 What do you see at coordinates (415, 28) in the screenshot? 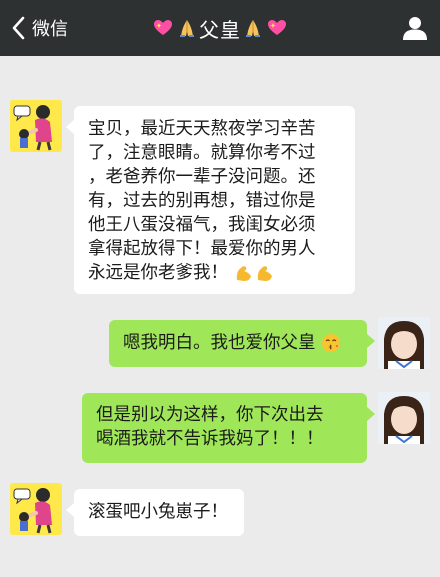
I see `chat-info-user-icon` at bounding box center [415, 28].